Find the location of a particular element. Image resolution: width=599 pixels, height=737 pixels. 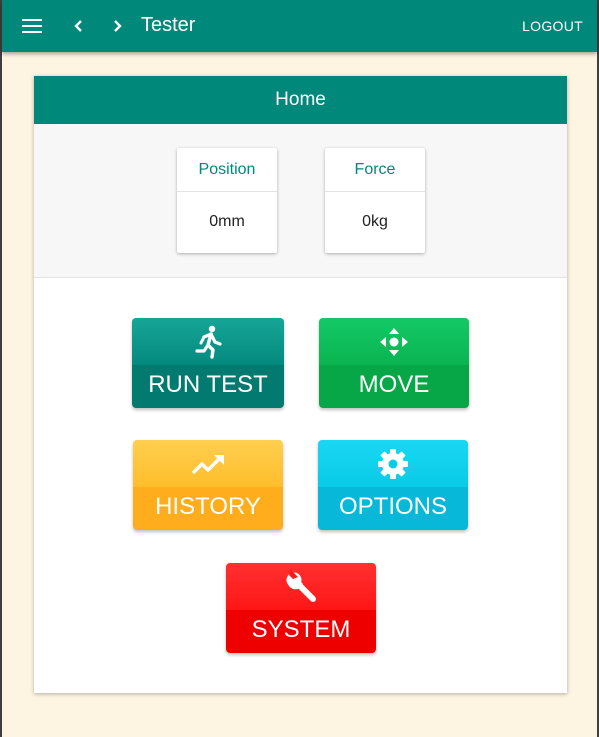

app-bar: Tester LOGOUT is located at coordinates (299, 26).